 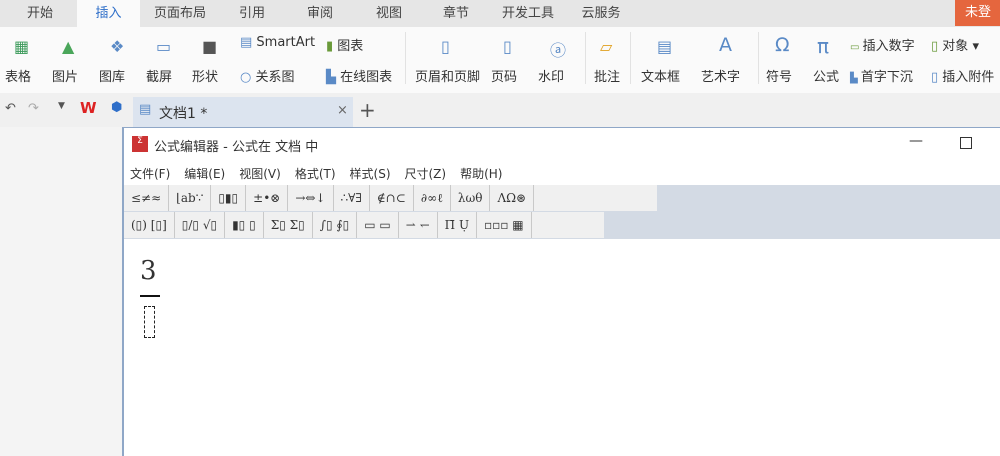 What do you see at coordinates (782, 45) in the screenshot?
I see `omega-icon: Ω` at bounding box center [782, 45].